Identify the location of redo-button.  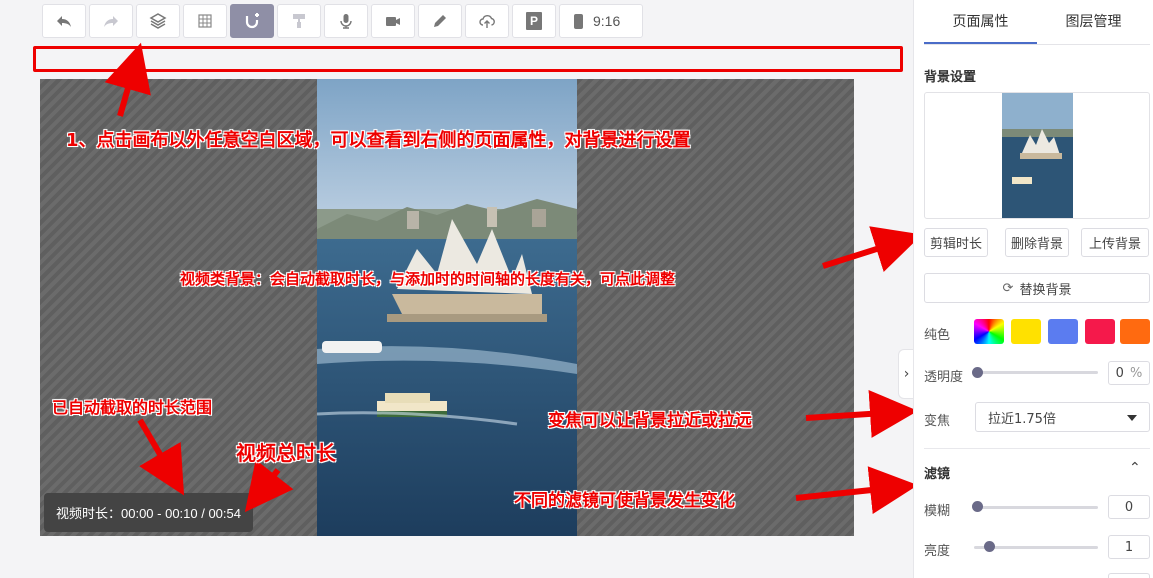
(111, 21).